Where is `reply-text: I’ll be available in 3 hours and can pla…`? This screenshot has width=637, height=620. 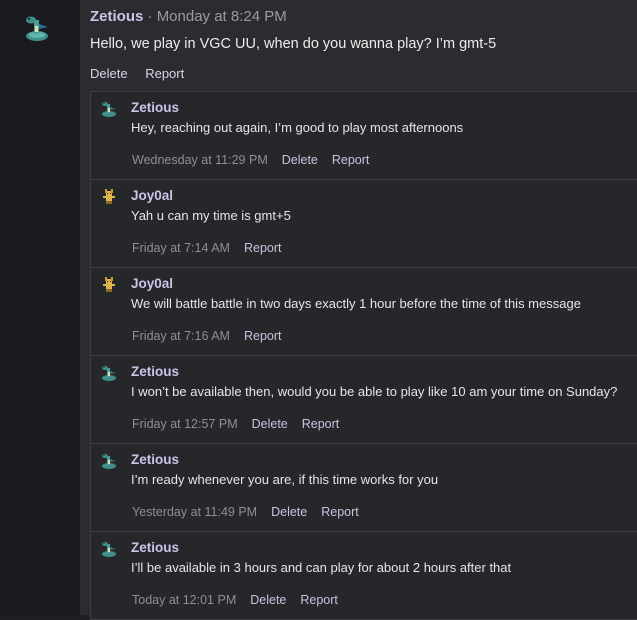 reply-text: I’ll be available in 3 hours and can pla… is located at coordinates (321, 567).